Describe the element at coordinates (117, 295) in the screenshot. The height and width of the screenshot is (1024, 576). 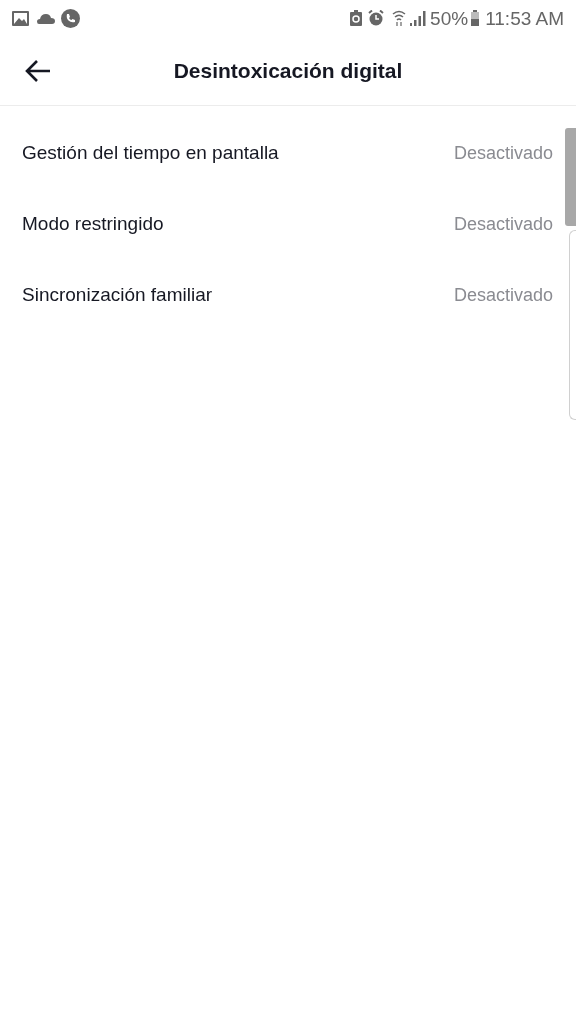
I see `setting-label: Sincronización familiar` at that location.